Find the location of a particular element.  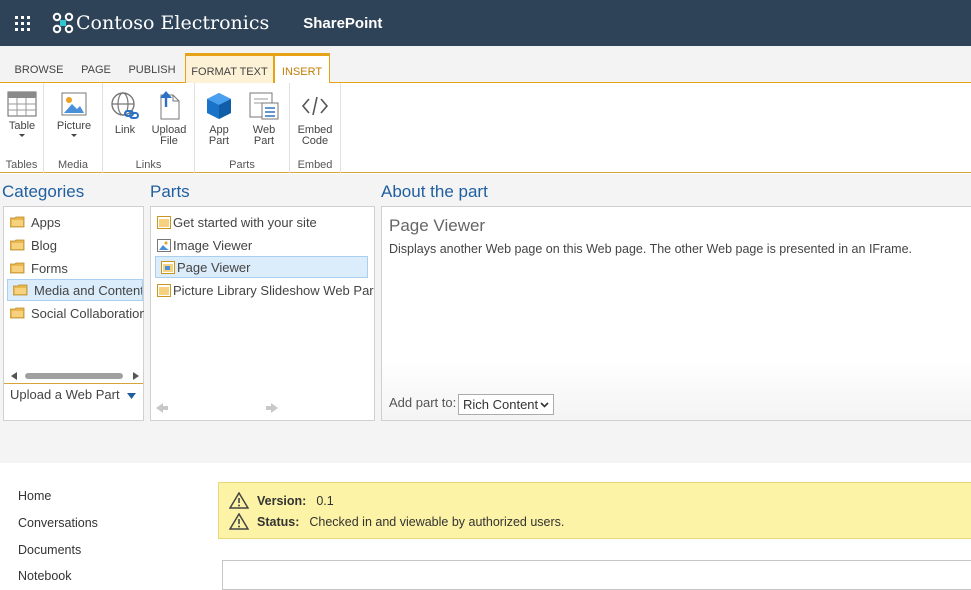

group-links: Link Upload File Links is located at coordinates (149, 128).